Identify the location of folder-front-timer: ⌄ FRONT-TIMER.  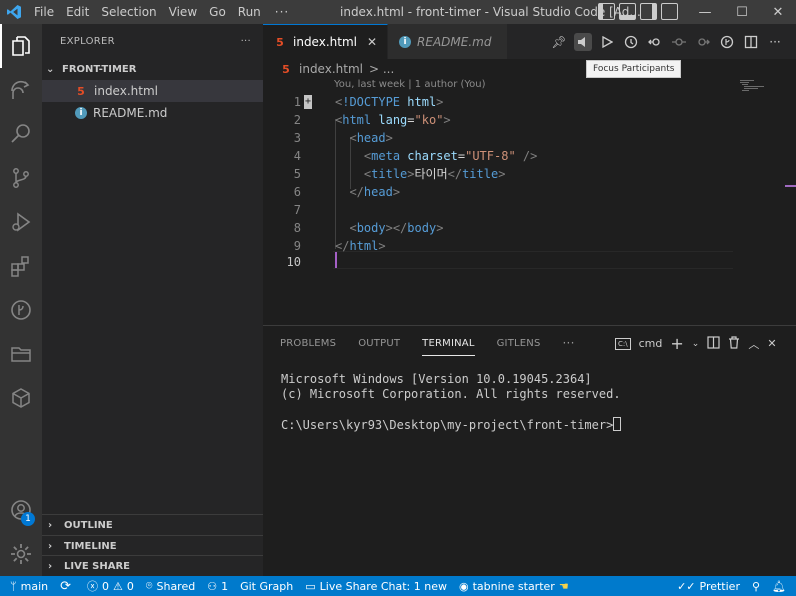
(152, 69).